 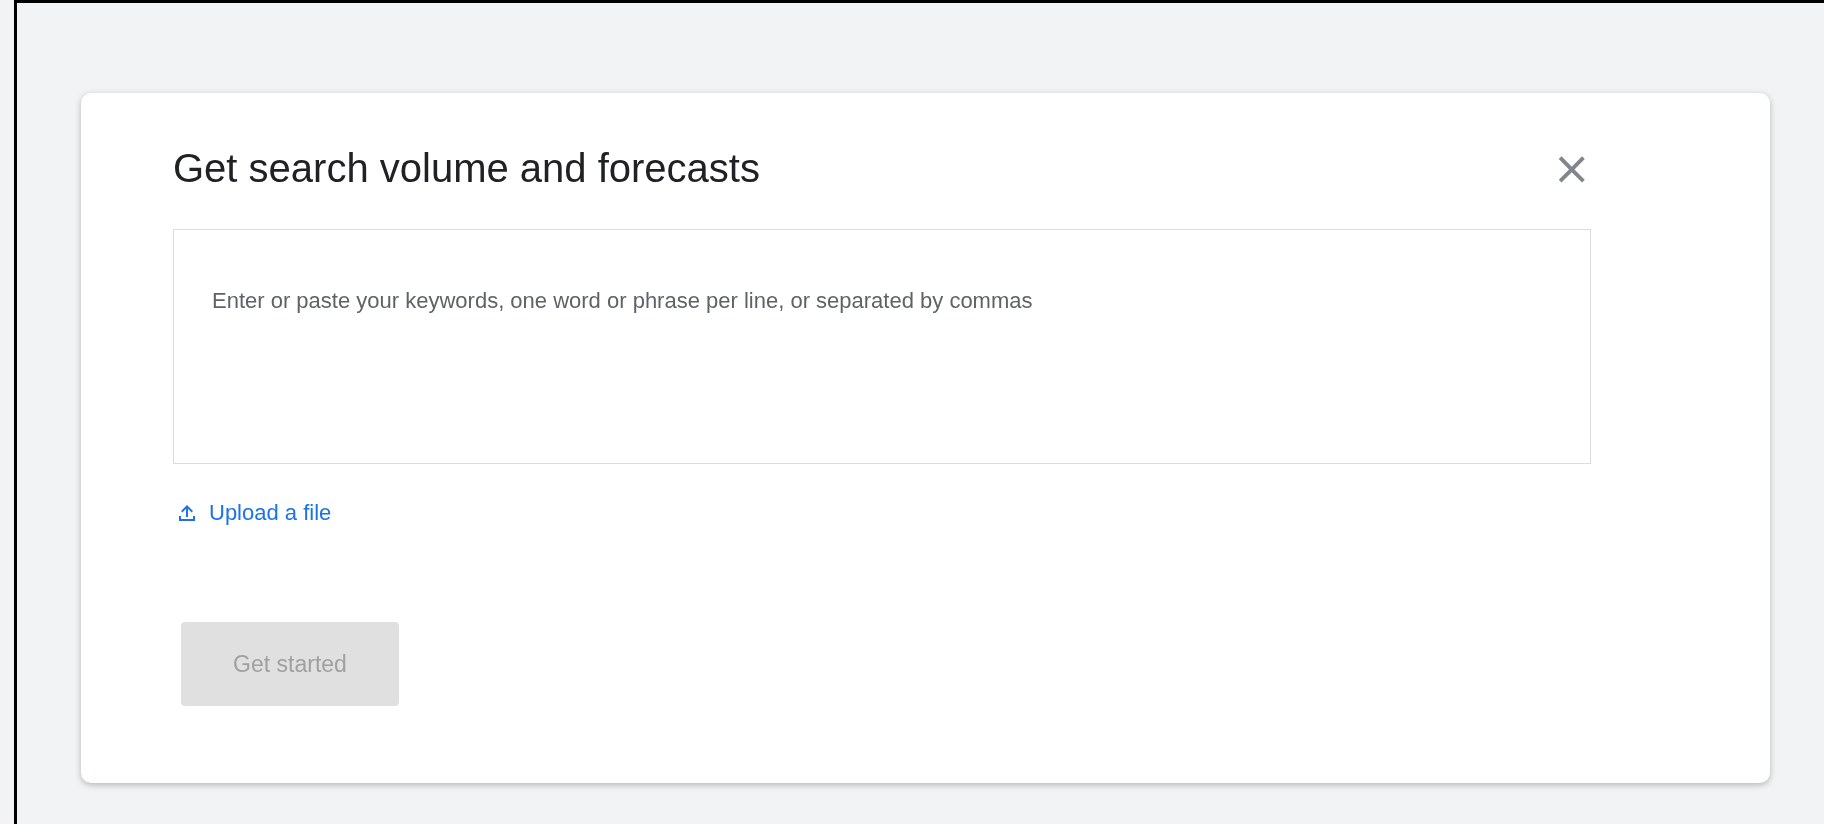 I want to click on close-button: ×, so click(x=1571, y=168).